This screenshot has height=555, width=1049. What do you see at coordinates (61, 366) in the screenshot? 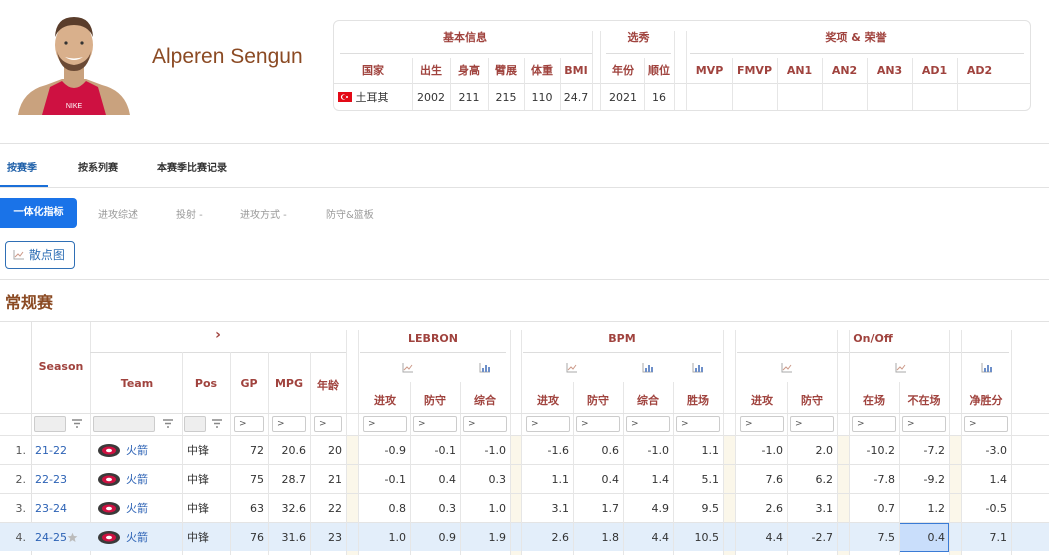
I see `header-season: Season` at bounding box center [61, 366].